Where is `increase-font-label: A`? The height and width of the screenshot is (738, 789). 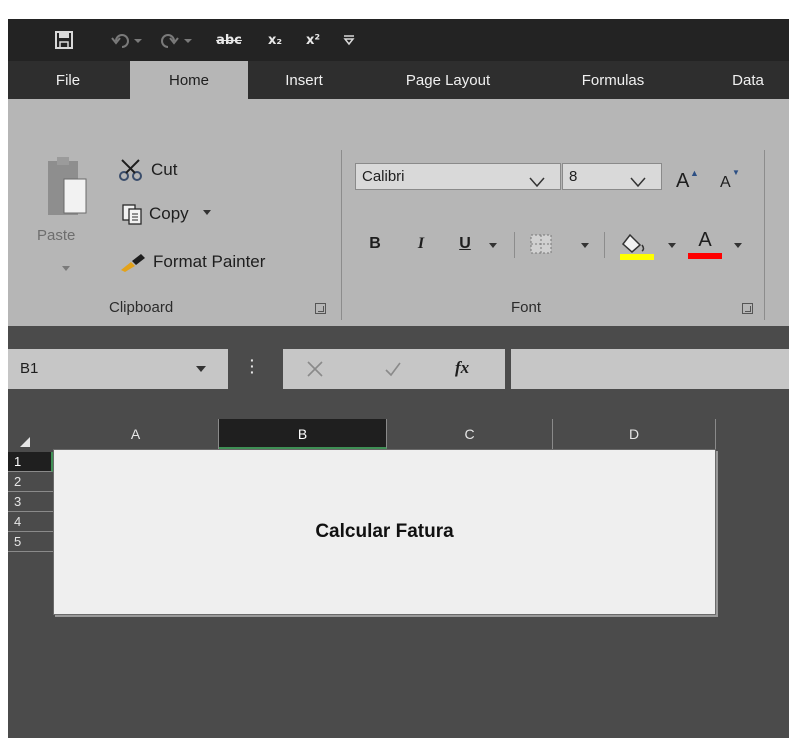 increase-font-label: A is located at coordinates (683, 181).